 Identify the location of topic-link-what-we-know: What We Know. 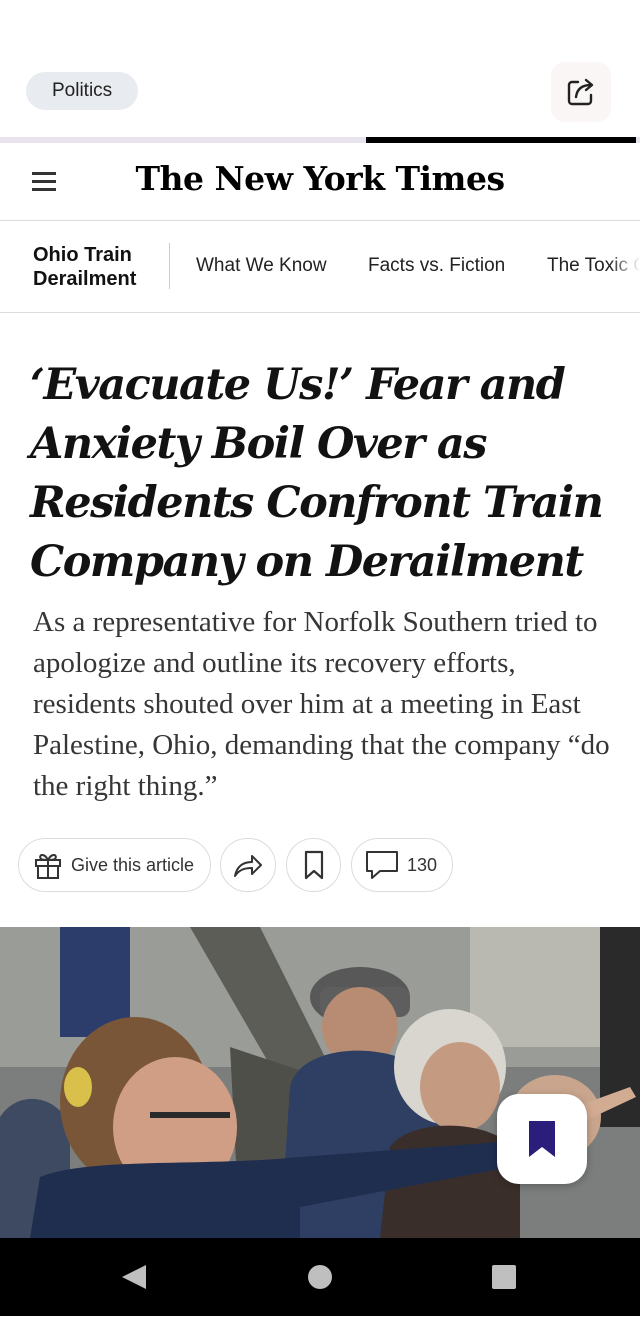
(261, 266).